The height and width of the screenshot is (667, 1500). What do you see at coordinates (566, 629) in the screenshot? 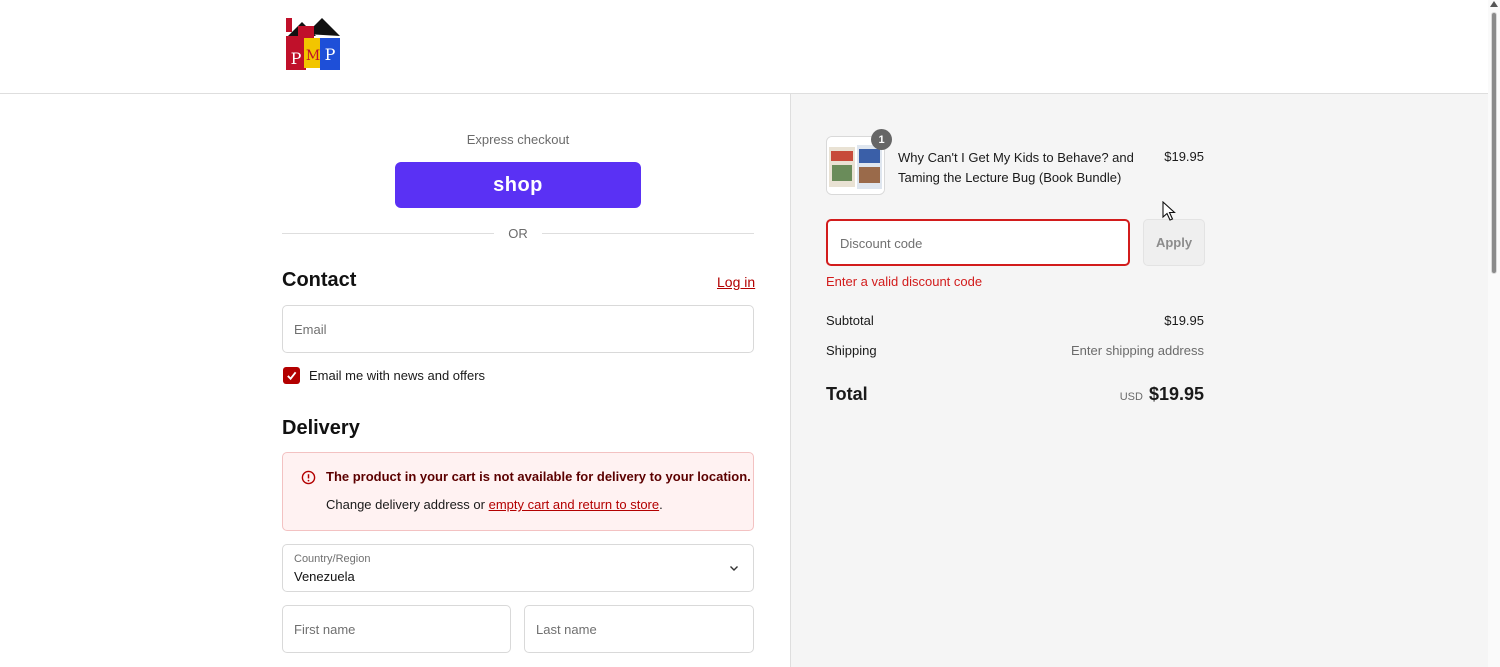
I see `last-name-placeholder: Last name` at bounding box center [566, 629].